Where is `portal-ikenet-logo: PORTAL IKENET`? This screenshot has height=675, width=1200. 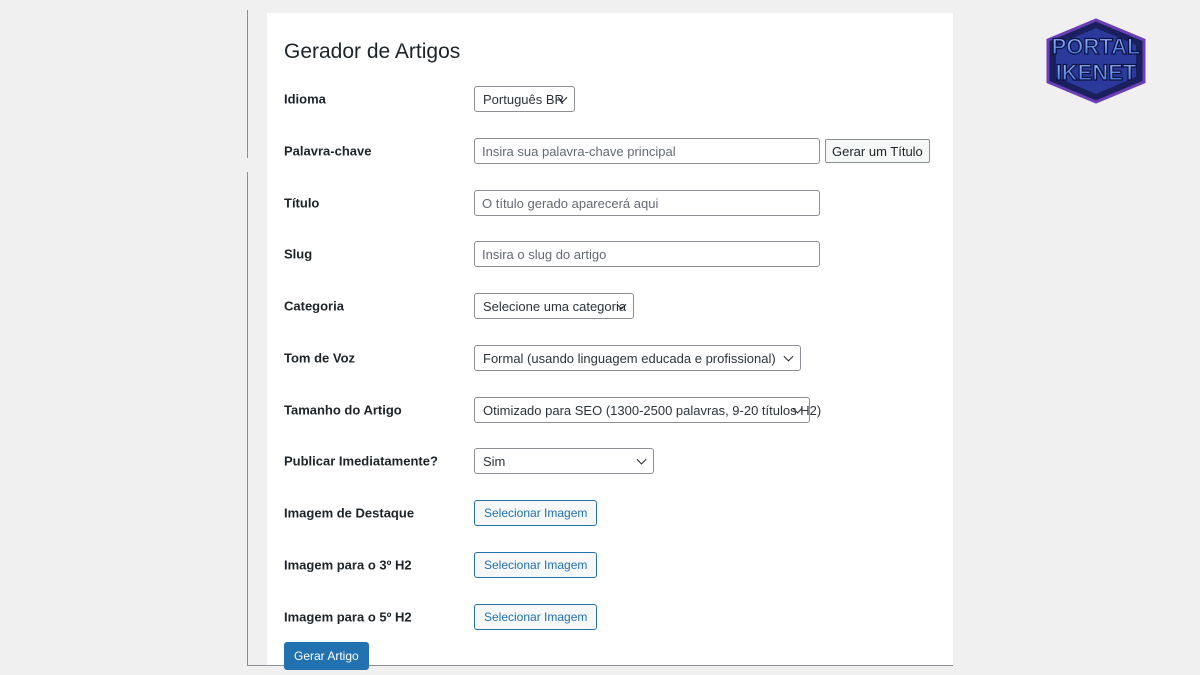 portal-ikenet-logo: PORTAL IKENET is located at coordinates (1096, 61).